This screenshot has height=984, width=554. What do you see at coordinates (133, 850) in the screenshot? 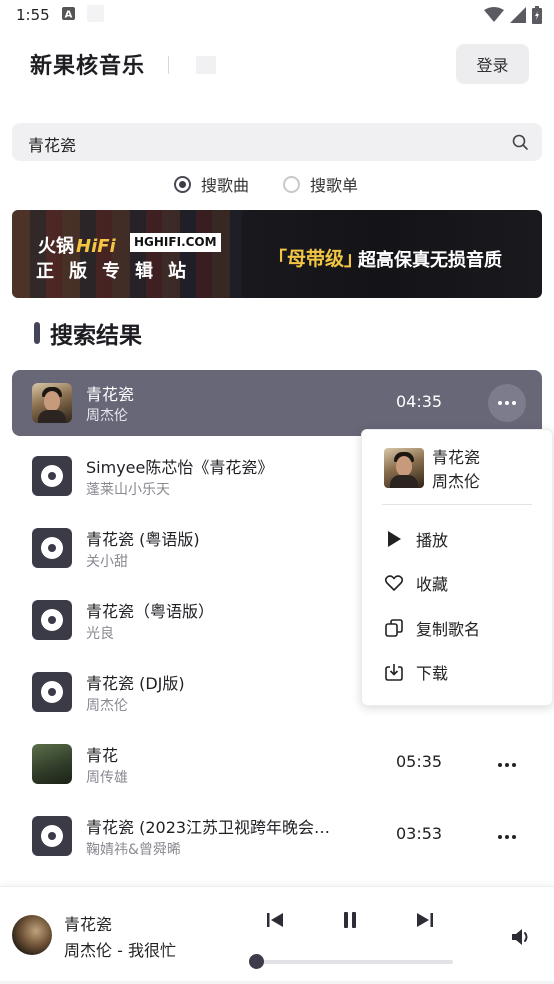
I see `song-artist: 鞠婧祎&曾舜晞` at bounding box center [133, 850].